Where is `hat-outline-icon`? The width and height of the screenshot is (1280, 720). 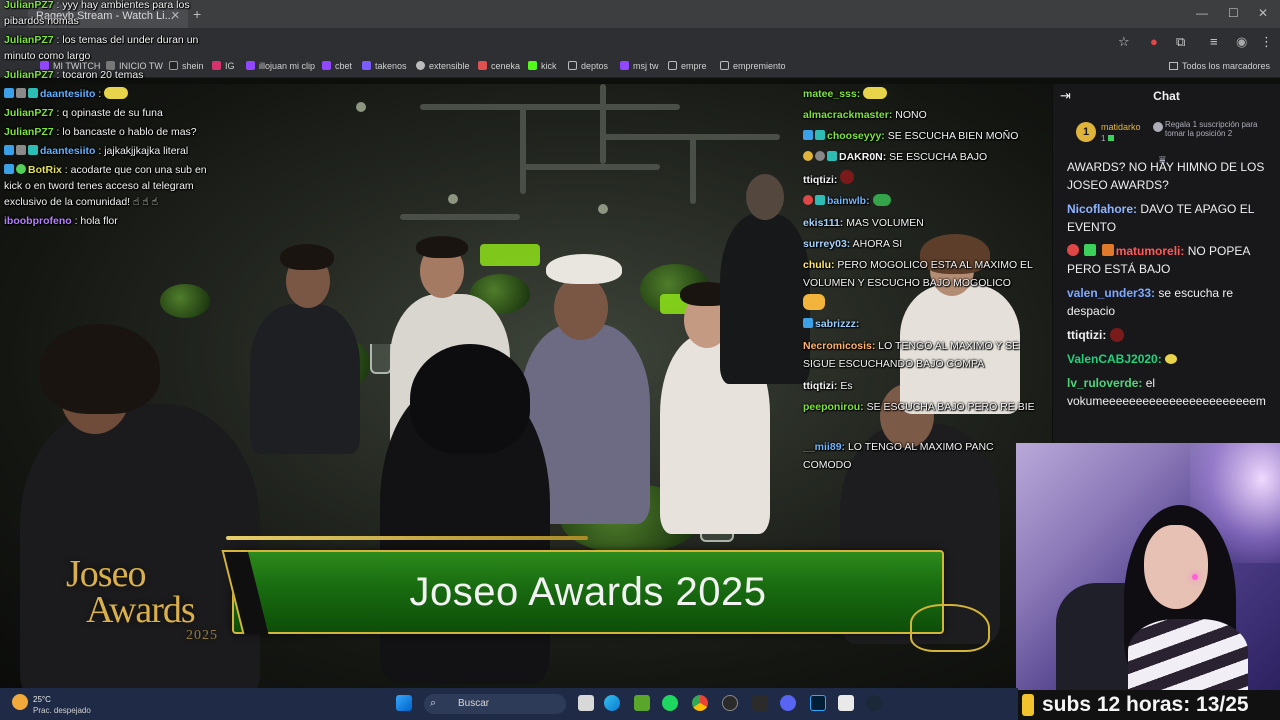
hat-outline-icon is located at coordinates (950, 628).